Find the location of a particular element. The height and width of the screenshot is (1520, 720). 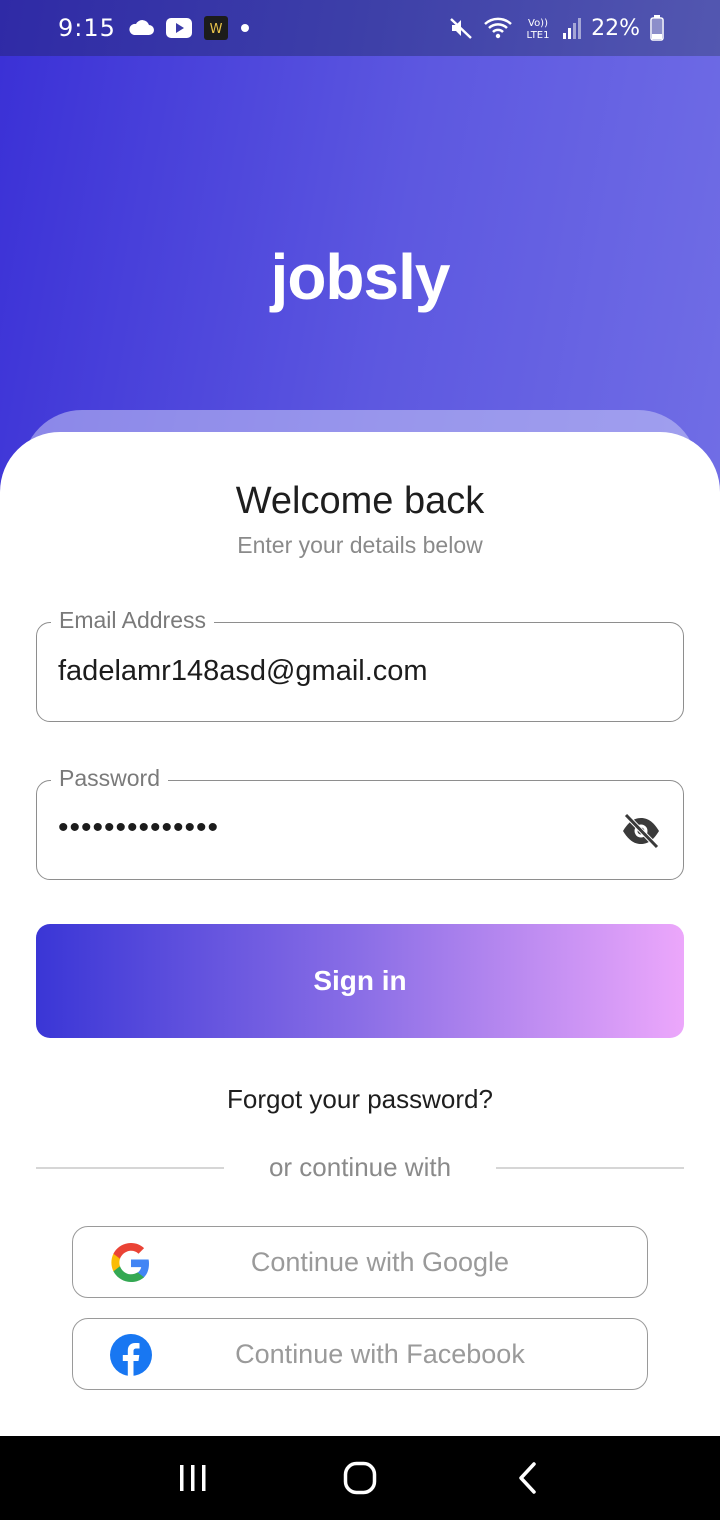

back-icon is located at coordinates (527, 1478).